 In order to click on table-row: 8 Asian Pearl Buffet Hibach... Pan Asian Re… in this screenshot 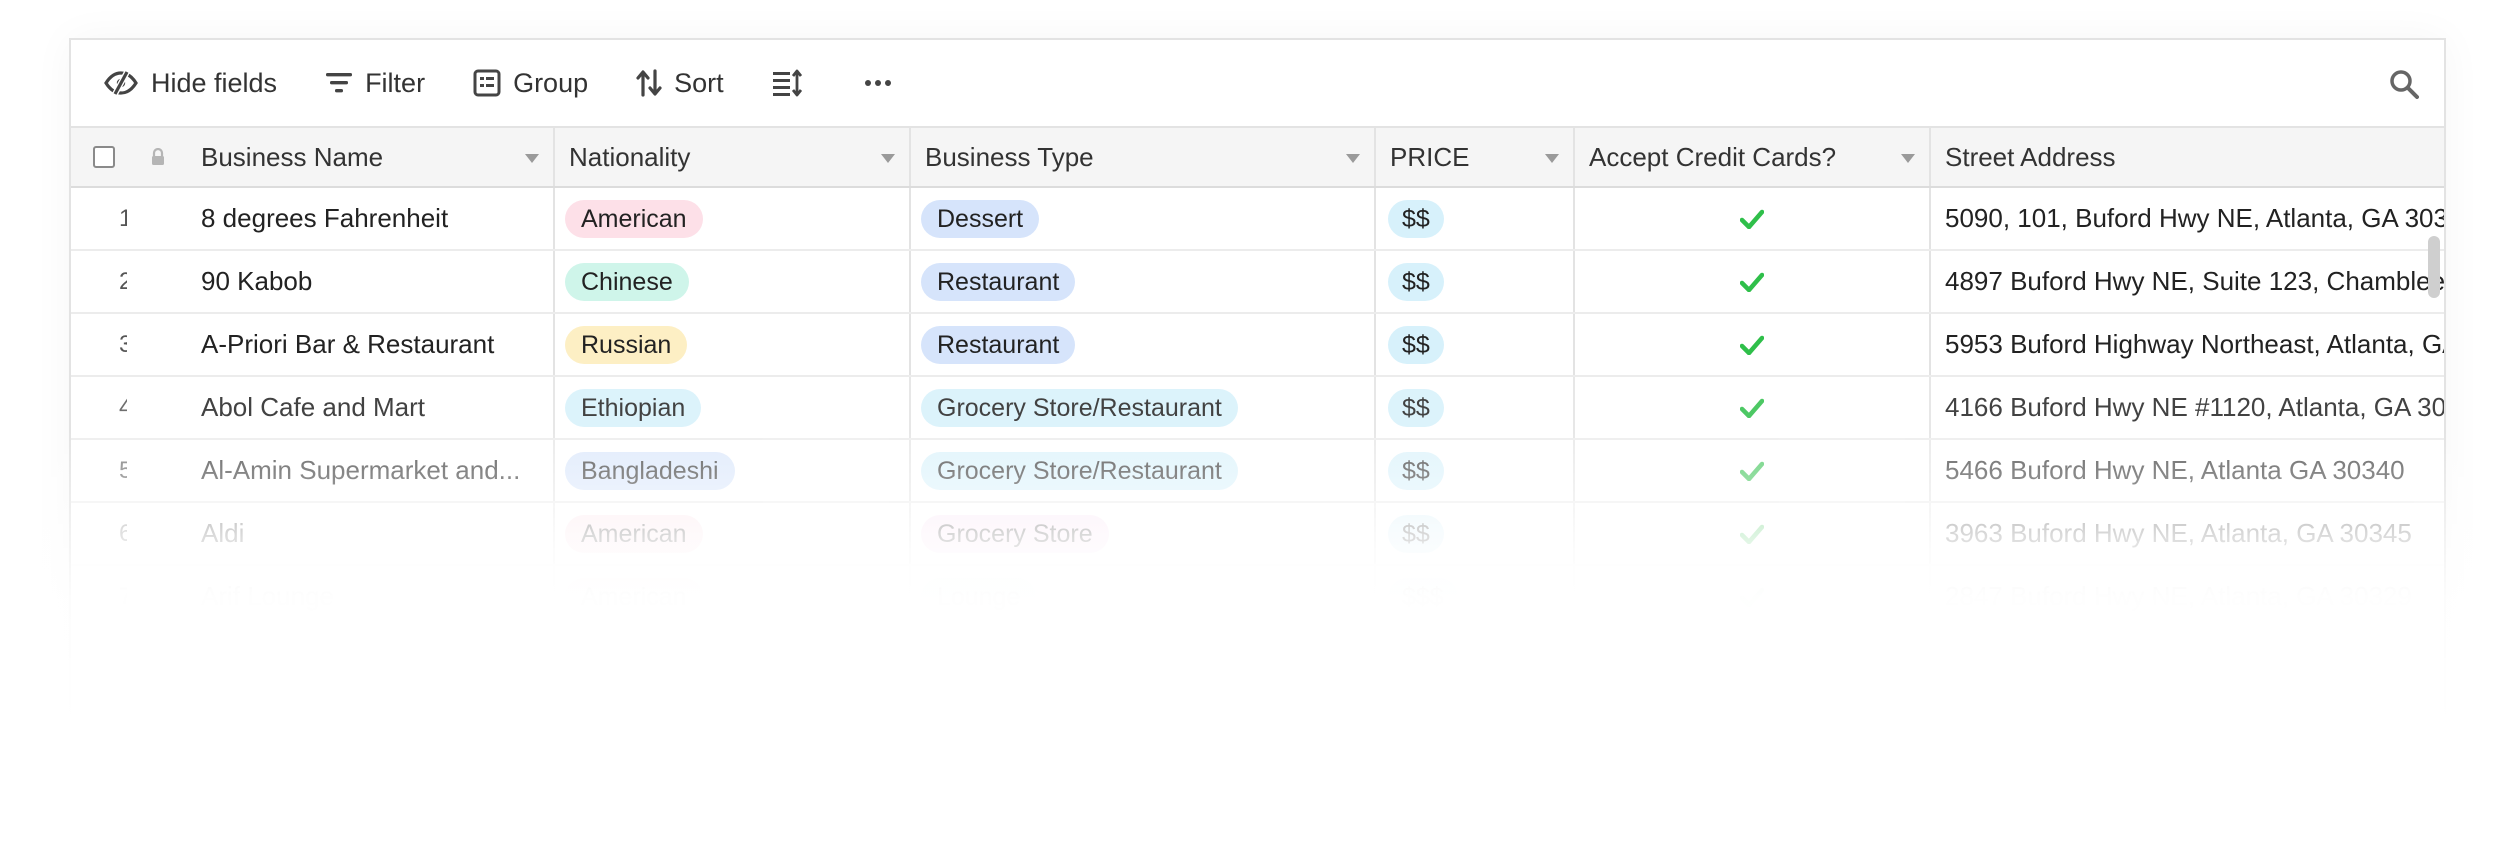, I will do `click(1257, 660)`.